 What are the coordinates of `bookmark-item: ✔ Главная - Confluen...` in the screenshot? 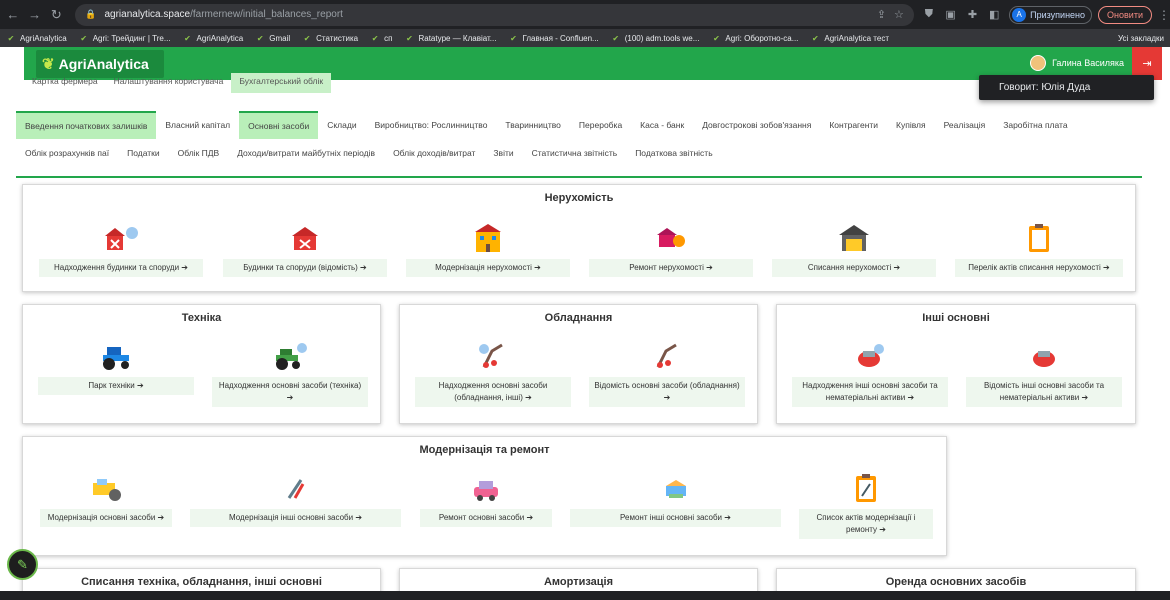 It's located at (553, 38).